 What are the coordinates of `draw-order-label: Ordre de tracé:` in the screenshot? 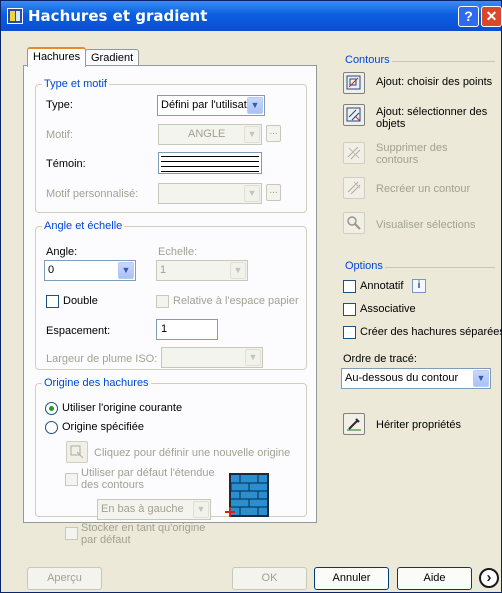 It's located at (380, 359).